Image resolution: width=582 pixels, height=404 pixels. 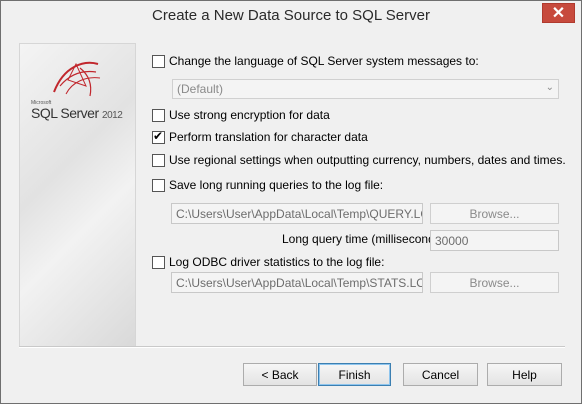 I want to click on long-query-time-field: 30000, so click(x=494, y=240).